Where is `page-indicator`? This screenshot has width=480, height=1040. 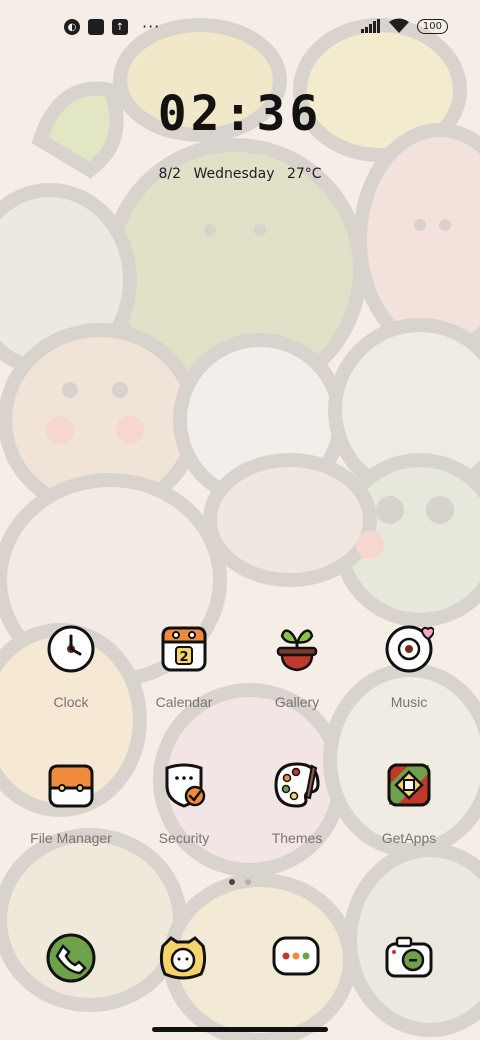 page-indicator is located at coordinates (240, 882).